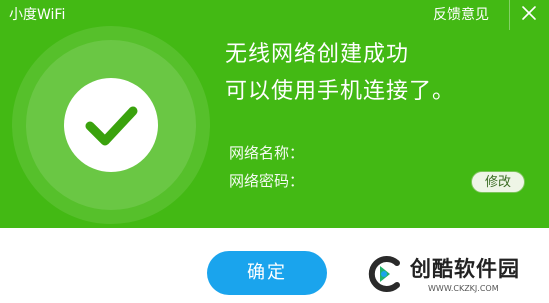 This screenshot has height=303, width=549. What do you see at coordinates (465, 269) in the screenshot?
I see `watermark-name: 创酷软件园` at bounding box center [465, 269].